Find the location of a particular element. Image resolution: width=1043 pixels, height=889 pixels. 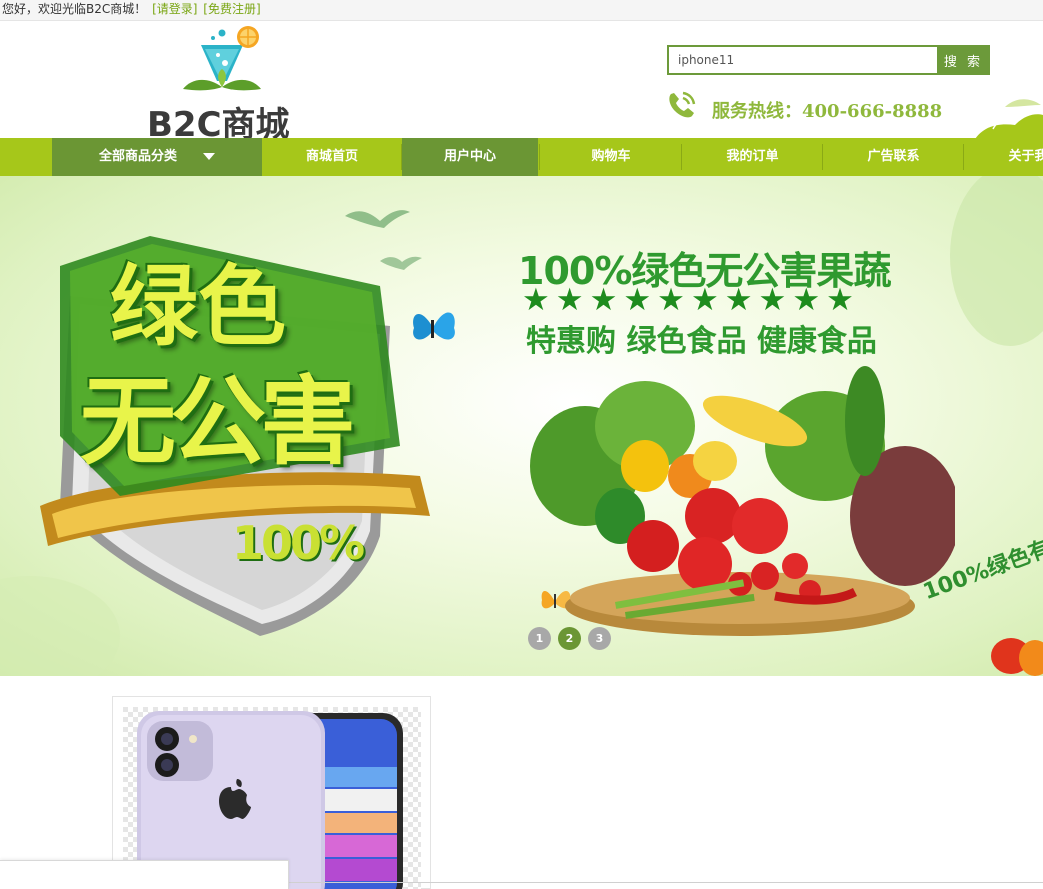

shield-percent: 100% is located at coordinates (298, 543).